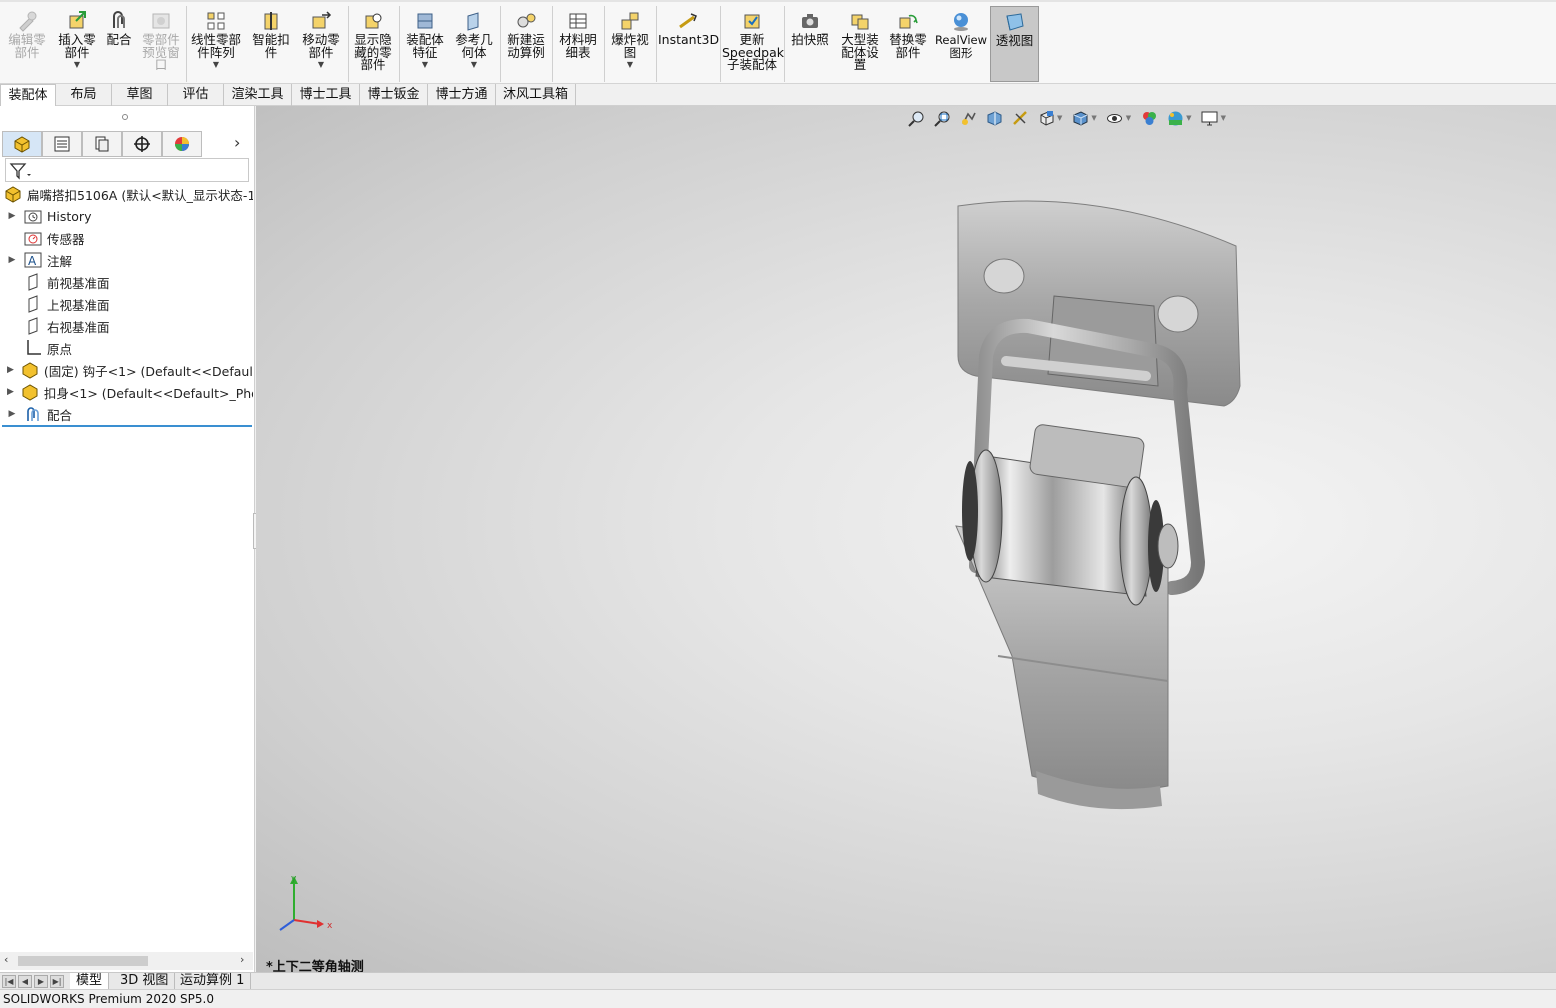 The height and width of the screenshot is (1008, 1556). What do you see at coordinates (810, 44) in the screenshot?
I see `snapshot-button: 拍快照` at bounding box center [810, 44].